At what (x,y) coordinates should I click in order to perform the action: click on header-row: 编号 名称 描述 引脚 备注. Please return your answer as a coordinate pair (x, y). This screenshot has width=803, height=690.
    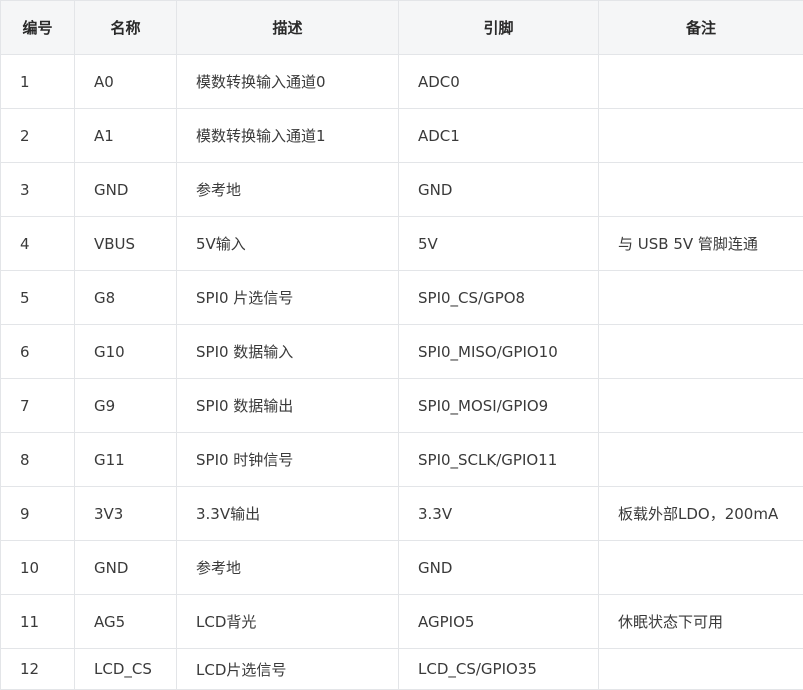
    Looking at the image, I should click on (402, 28).